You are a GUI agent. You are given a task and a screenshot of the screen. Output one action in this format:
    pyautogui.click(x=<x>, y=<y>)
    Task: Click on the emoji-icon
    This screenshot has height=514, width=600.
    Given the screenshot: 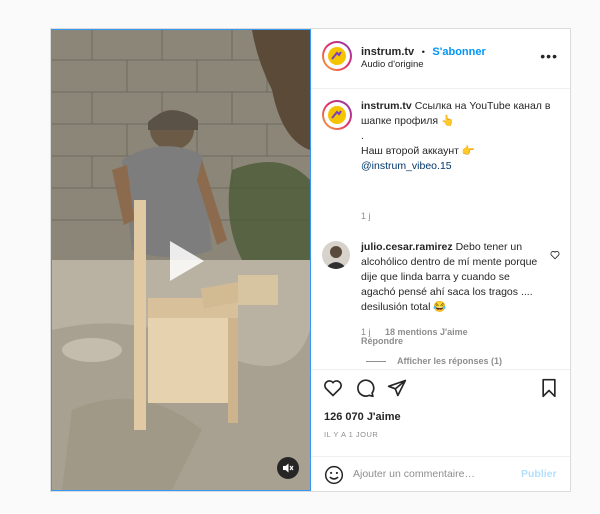 What is the action you would take?
    pyautogui.click(x=334, y=475)
    